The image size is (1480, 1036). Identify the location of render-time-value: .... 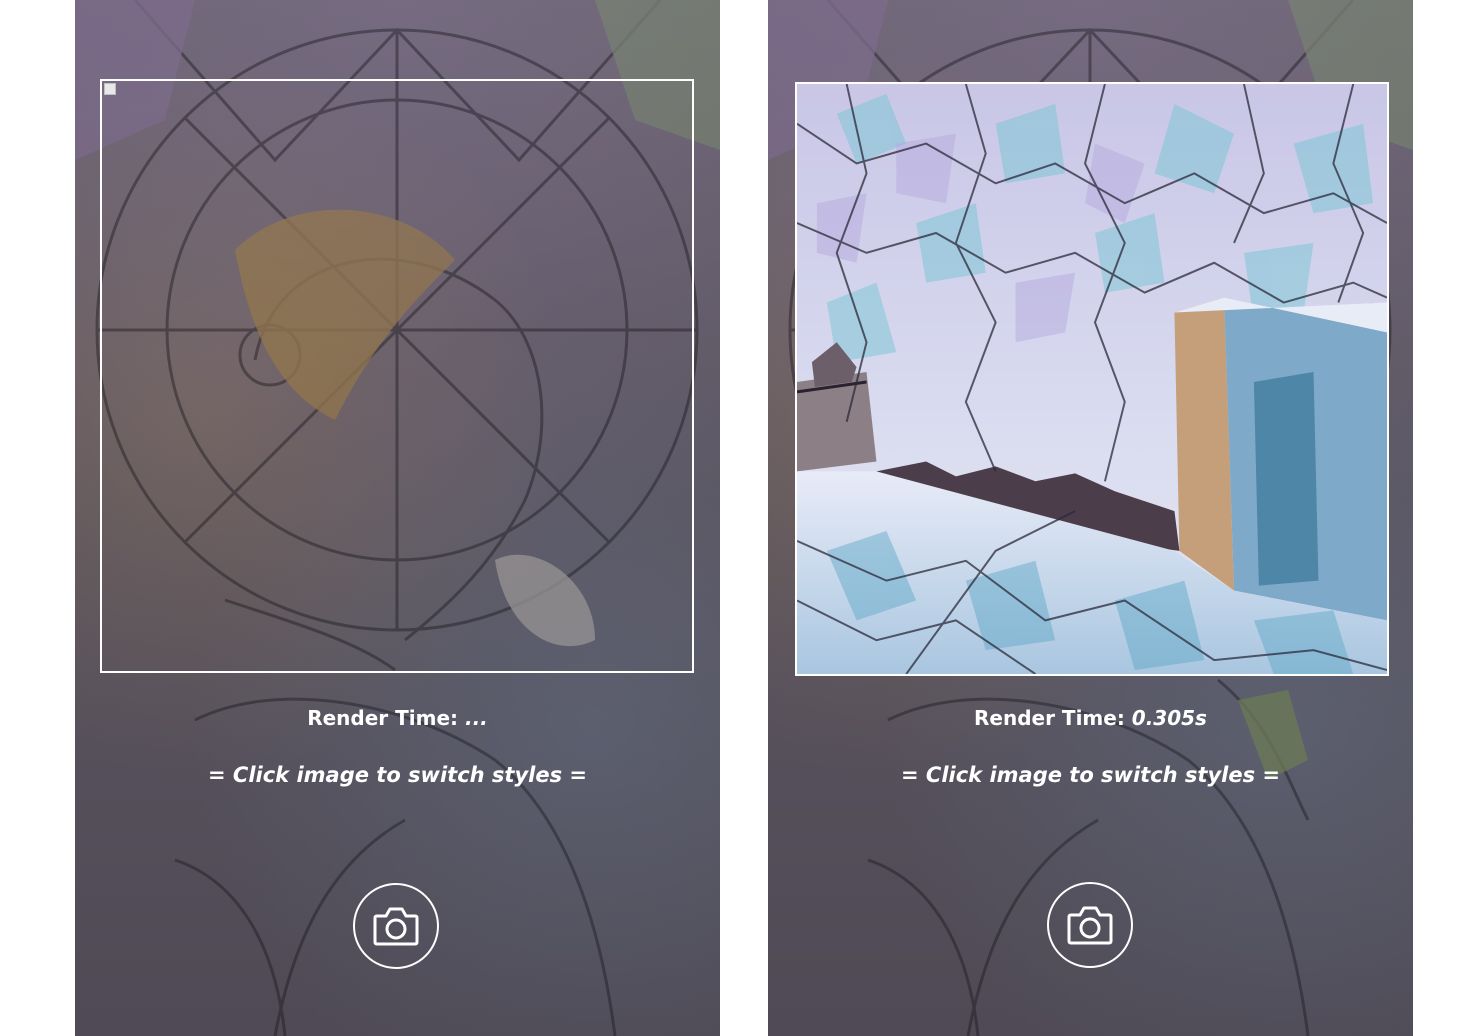
(476, 718).